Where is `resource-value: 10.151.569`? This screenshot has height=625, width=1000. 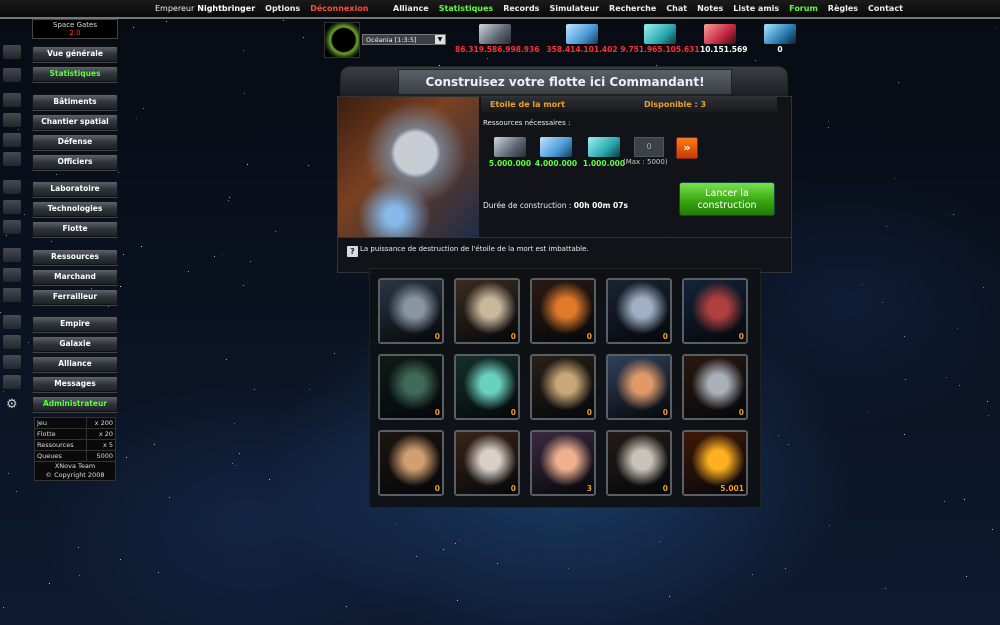 resource-value: 10.151.569 is located at coordinates (724, 49).